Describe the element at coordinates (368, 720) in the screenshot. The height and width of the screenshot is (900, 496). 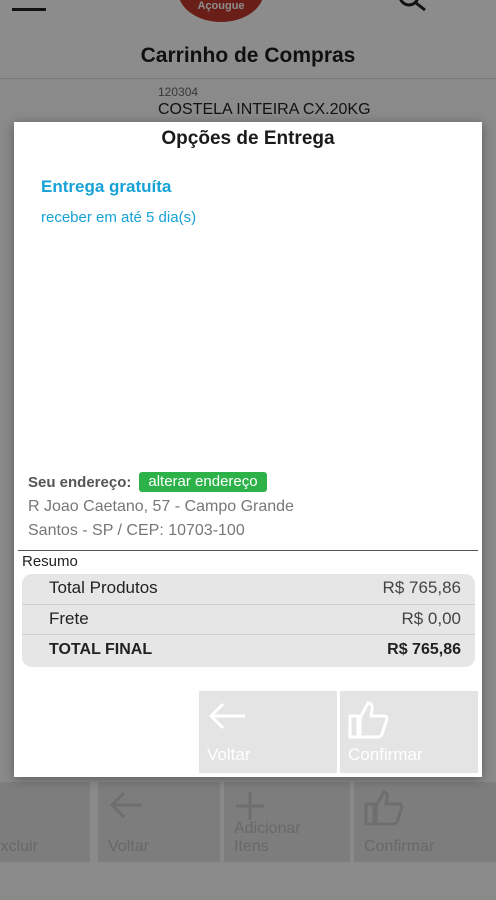
I see `thumbs-up-icon` at that location.